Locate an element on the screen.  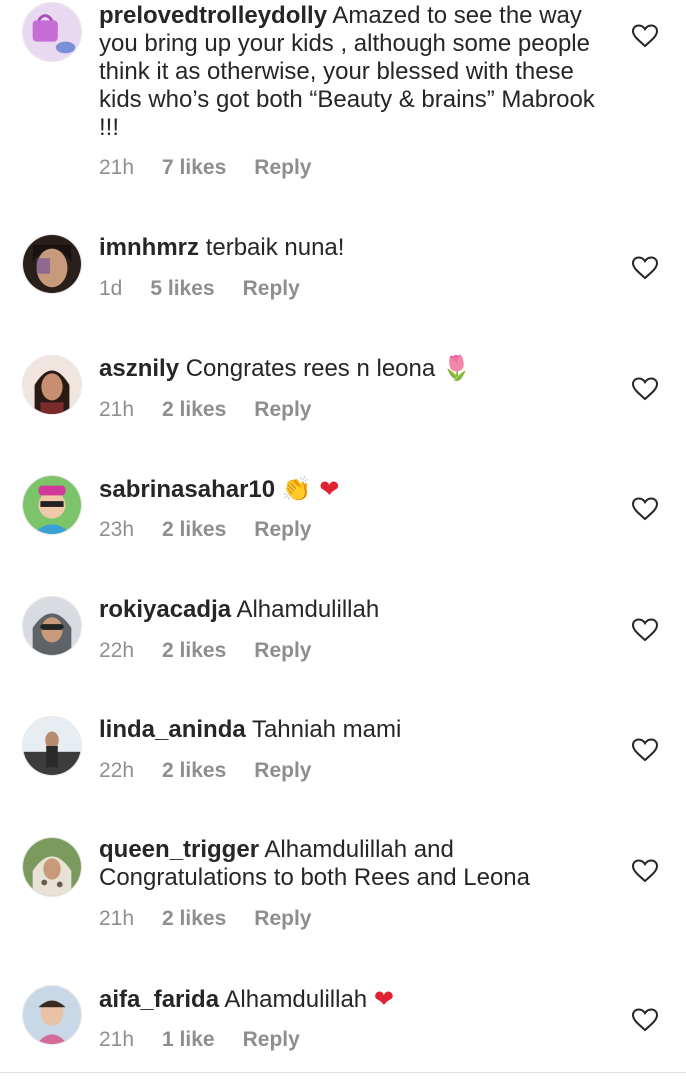
comment-username: prelovedtrolleydolly is located at coordinates (213, 15).